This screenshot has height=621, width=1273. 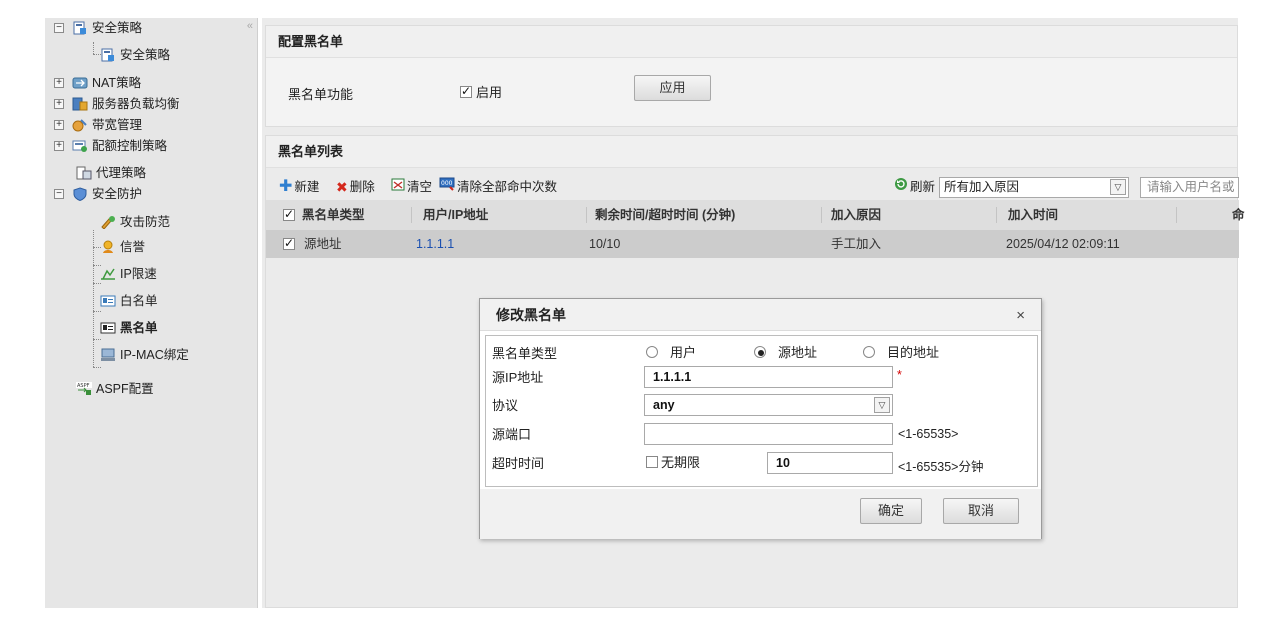 What do you see at coordinates (455, 215) in the screenshot?
I see `column-header-address: 用户/IP地址` at bounding box center [455, 215].